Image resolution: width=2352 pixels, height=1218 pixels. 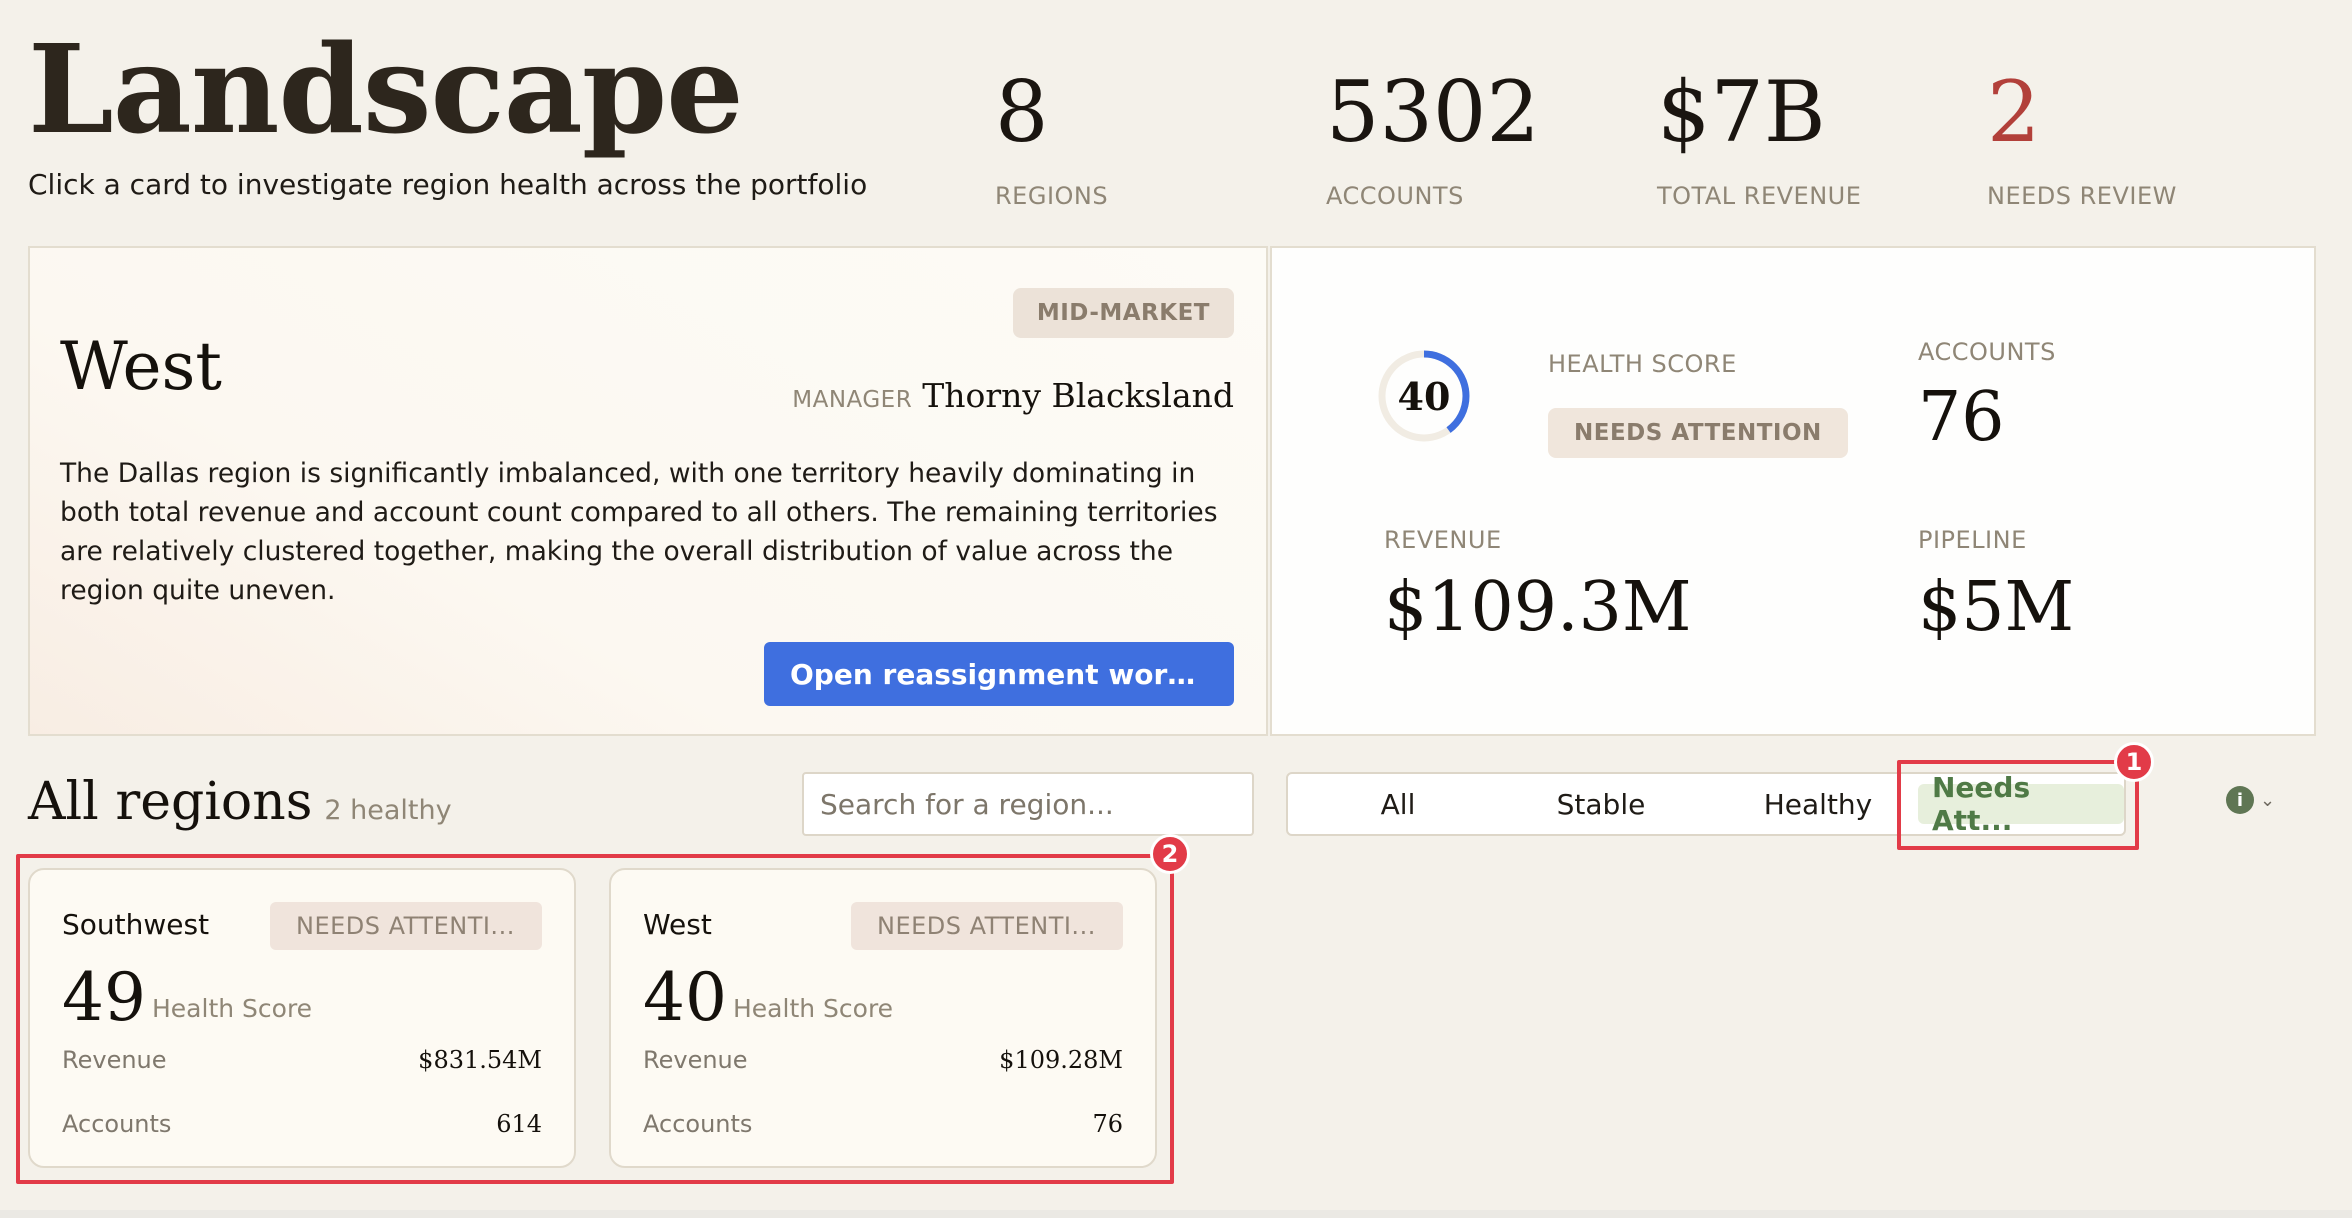 What do you see at coordinates (1078, 395) in the screenshot?
I see `manager-name: Thorny Blacksland` at bounding box center [1078, 395].